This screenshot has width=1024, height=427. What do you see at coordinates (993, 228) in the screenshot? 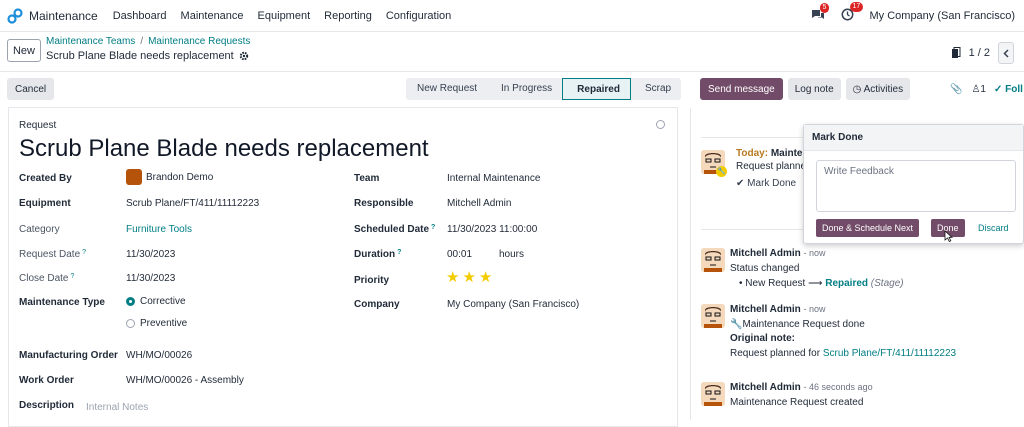
I see `discard-button: Discard` at bounding box center [993, 228].